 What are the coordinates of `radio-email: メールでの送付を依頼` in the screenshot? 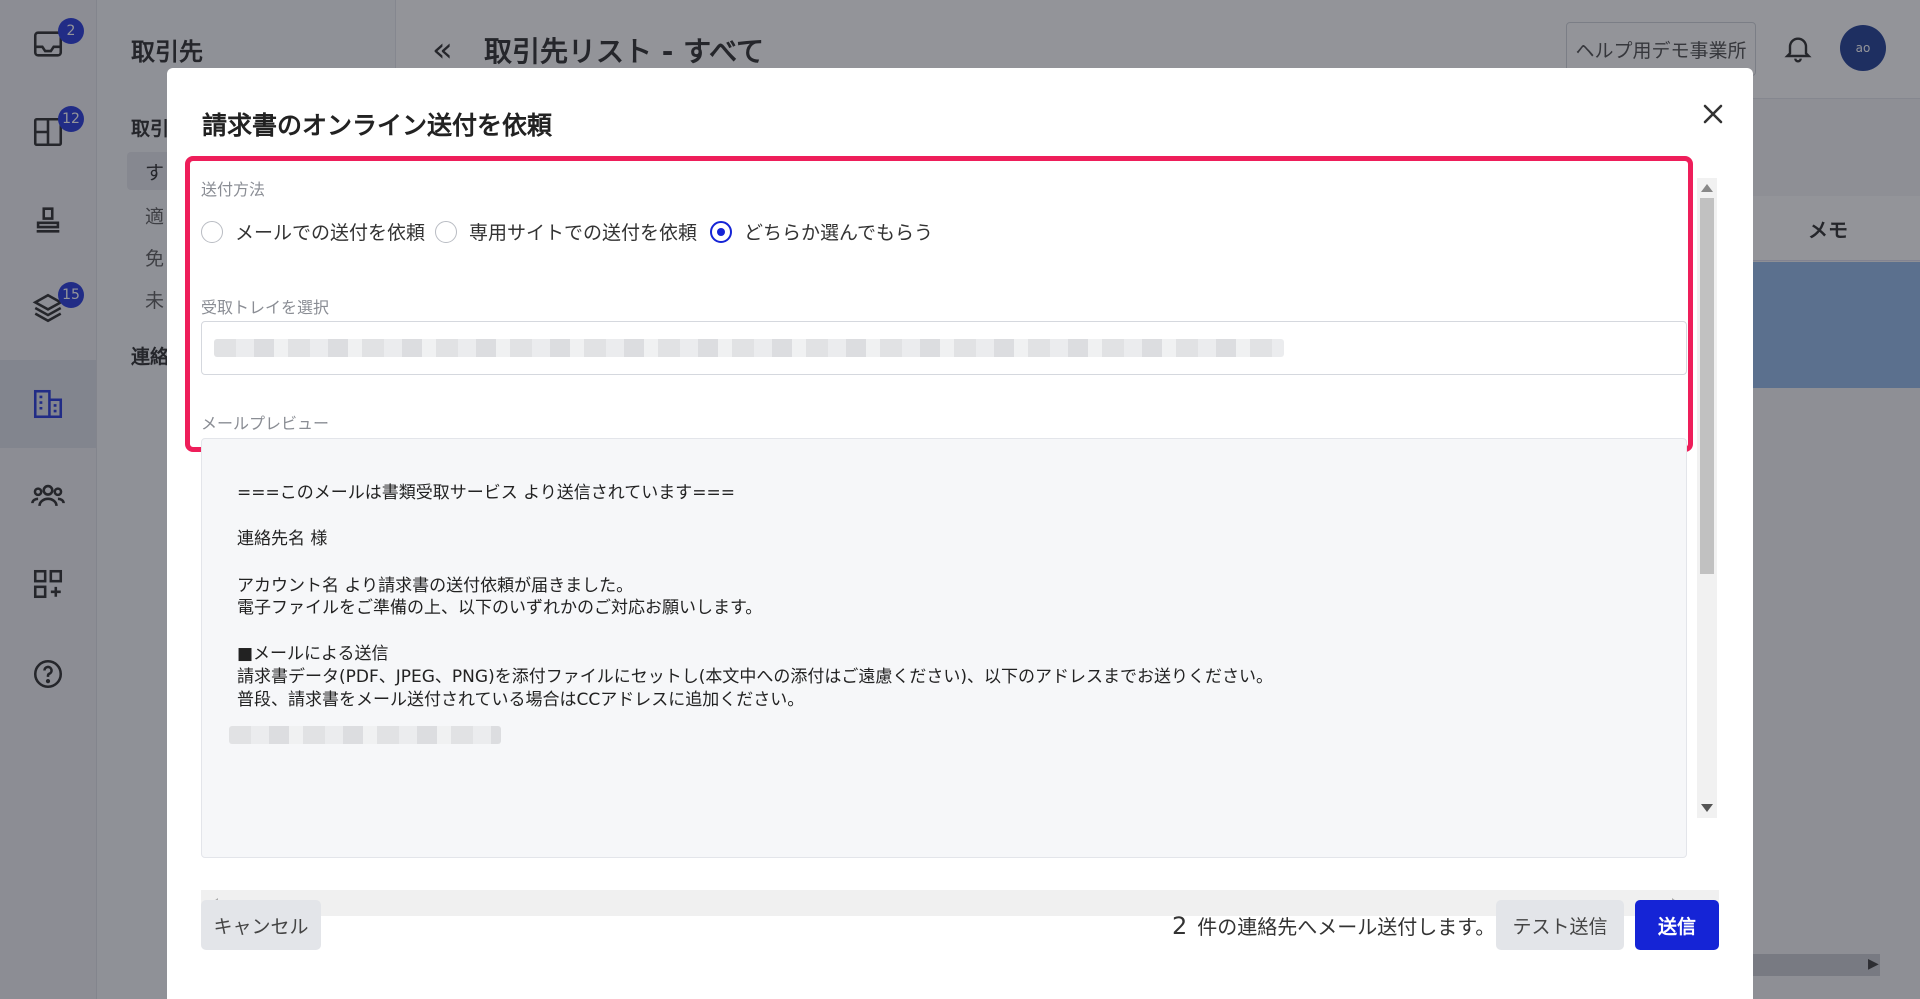 It's located at (313, 231).